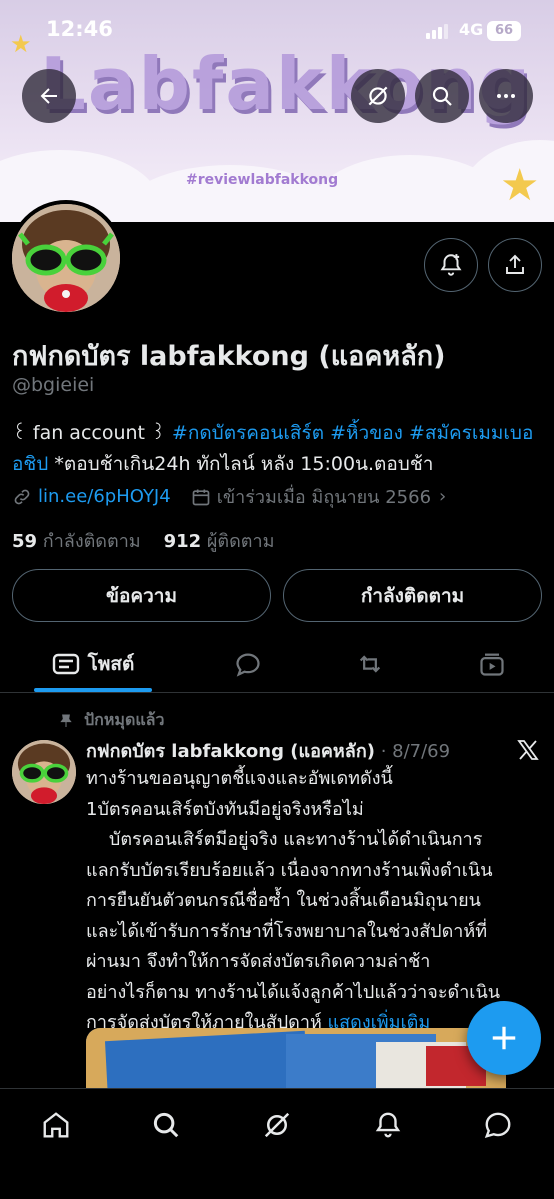  I want to click on nav-grok, so click(277, 1125).